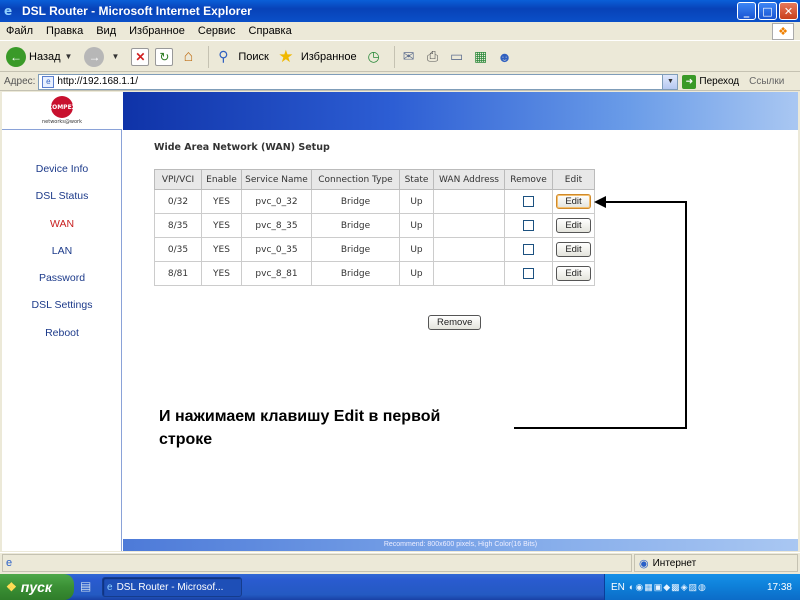 This screenshot has width=800, height=600. I want to click on address-input: e http://192.168.1.1/ ▼, so click(358, 81).